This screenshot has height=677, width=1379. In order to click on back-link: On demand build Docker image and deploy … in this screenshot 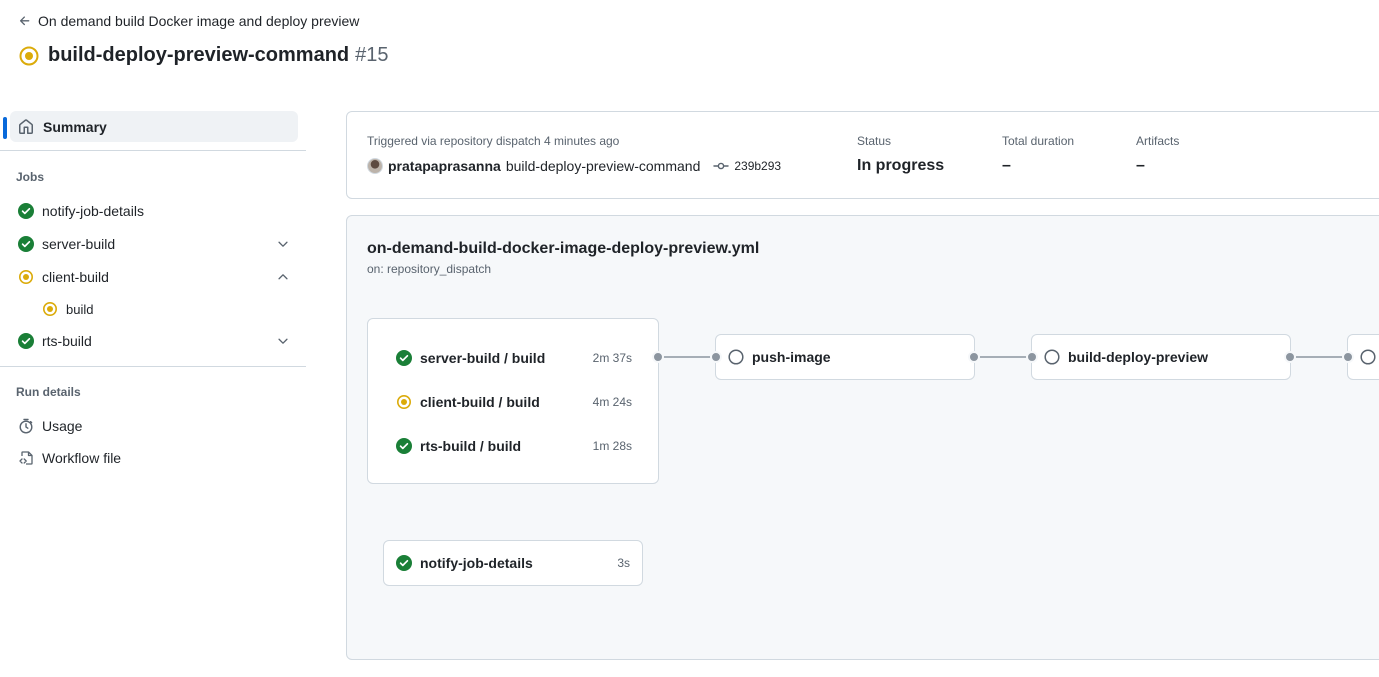, I will do `click(188, 21)`.